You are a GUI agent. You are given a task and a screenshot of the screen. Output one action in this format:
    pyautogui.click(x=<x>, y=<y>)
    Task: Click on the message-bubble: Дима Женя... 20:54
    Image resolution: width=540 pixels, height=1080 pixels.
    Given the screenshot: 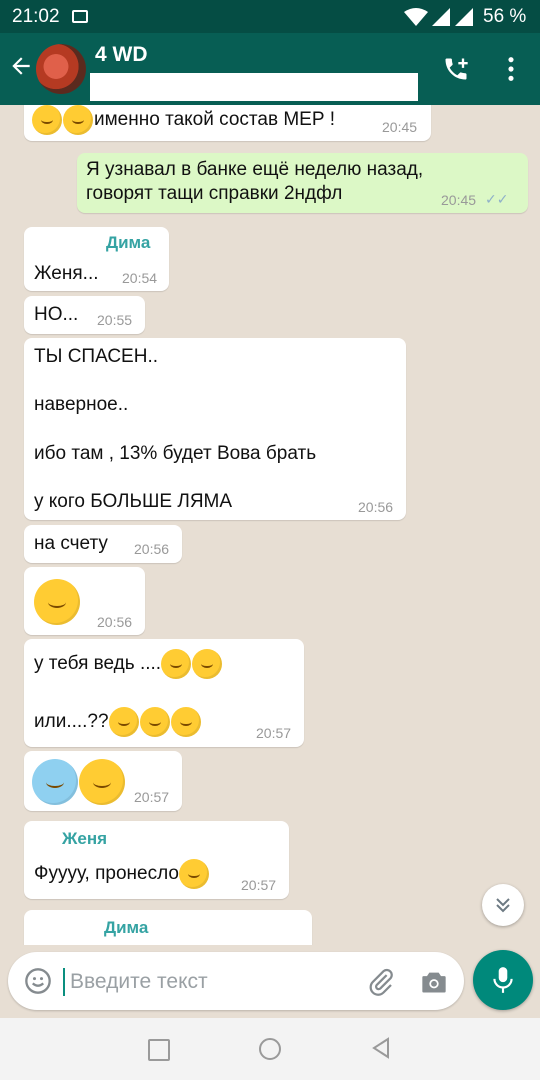 What is the action you would take?
    pyautogui.click(x=96, y=259)
    